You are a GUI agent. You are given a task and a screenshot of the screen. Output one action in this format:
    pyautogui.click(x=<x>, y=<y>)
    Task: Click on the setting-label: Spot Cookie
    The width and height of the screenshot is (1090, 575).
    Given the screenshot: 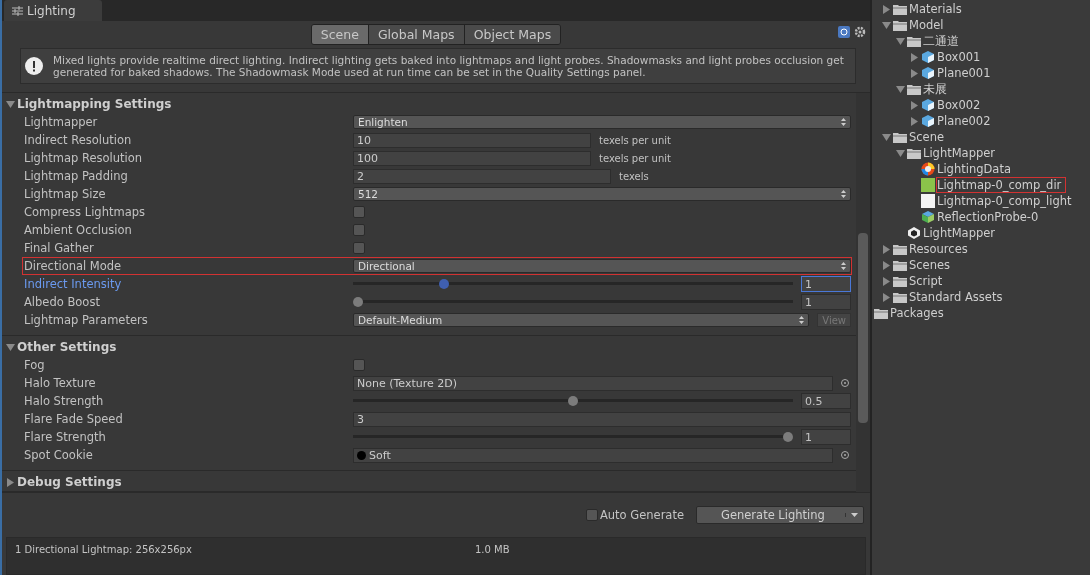 What is the action you would take?
    pyautogui.click(x=58, y=455)
    